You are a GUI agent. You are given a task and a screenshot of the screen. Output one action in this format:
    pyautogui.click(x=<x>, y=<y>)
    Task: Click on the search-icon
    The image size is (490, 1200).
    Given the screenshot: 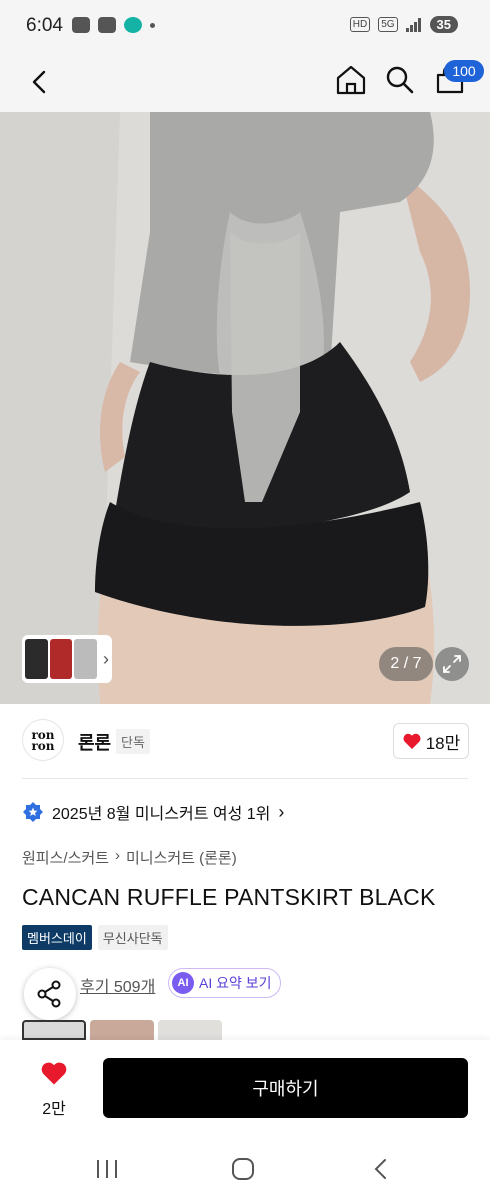 What is the action you would take?
    pyautogui.click(x=400, y=80)
    